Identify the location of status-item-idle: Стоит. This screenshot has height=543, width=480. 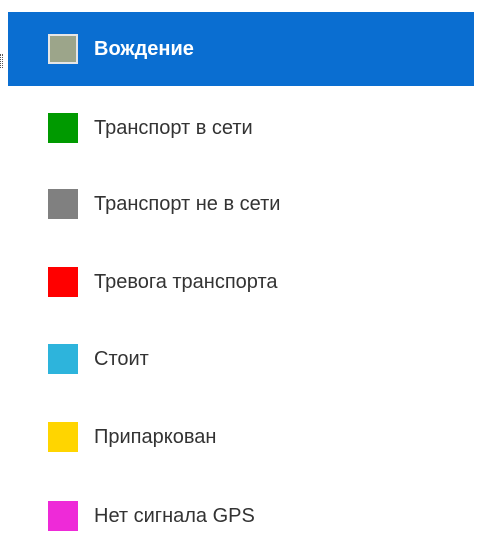
(241, 359).